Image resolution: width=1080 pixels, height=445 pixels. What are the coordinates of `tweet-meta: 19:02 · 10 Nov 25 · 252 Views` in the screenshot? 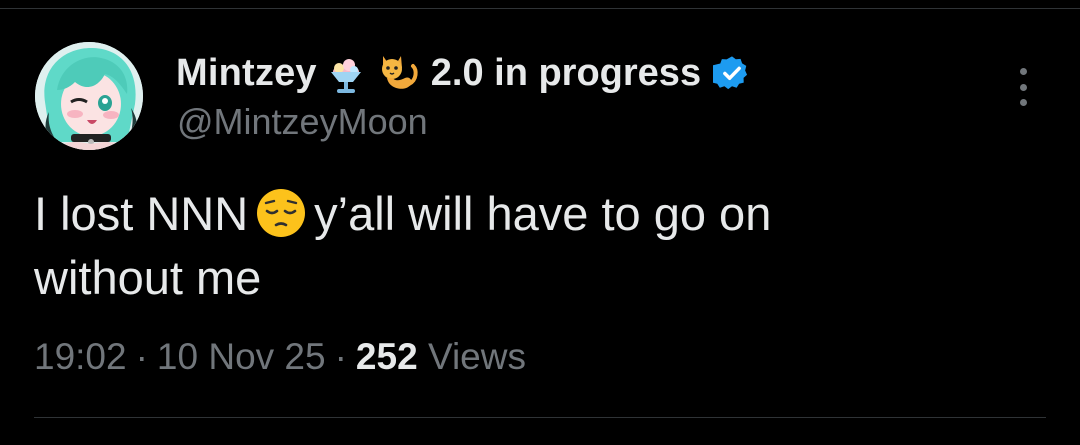 It's located at (280, 357).